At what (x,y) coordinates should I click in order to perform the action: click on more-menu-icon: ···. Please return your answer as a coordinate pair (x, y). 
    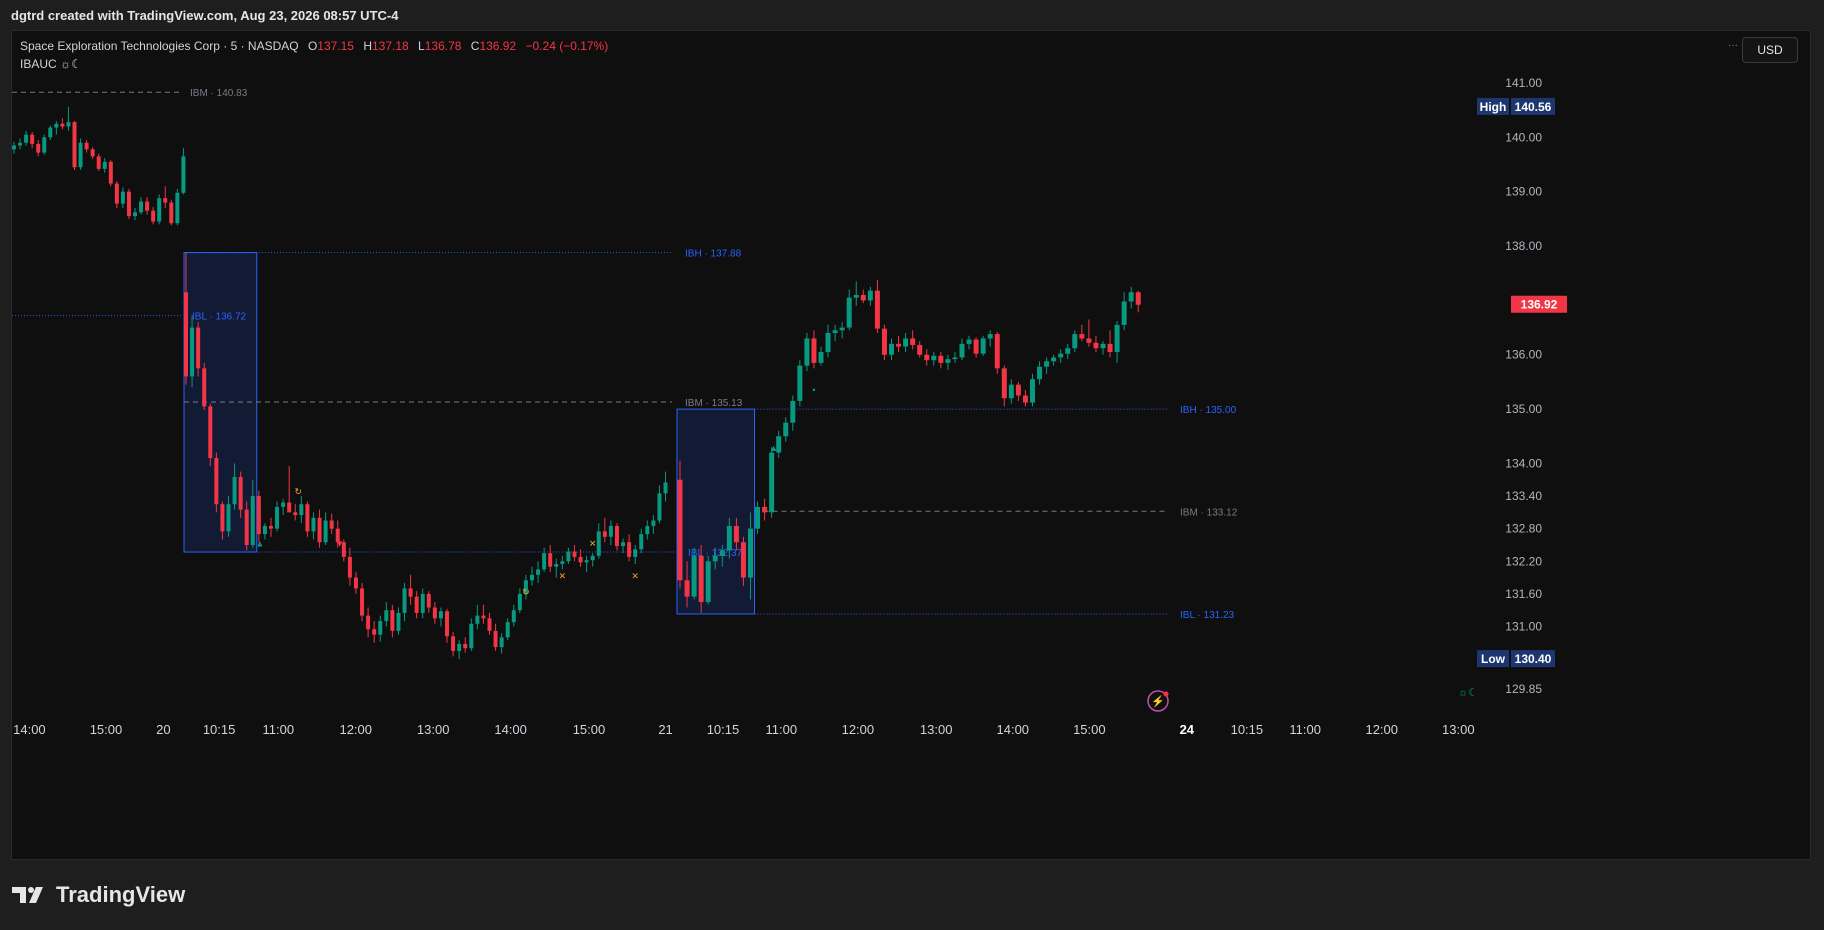
    Looking at the image, I should click on (1733, 45).